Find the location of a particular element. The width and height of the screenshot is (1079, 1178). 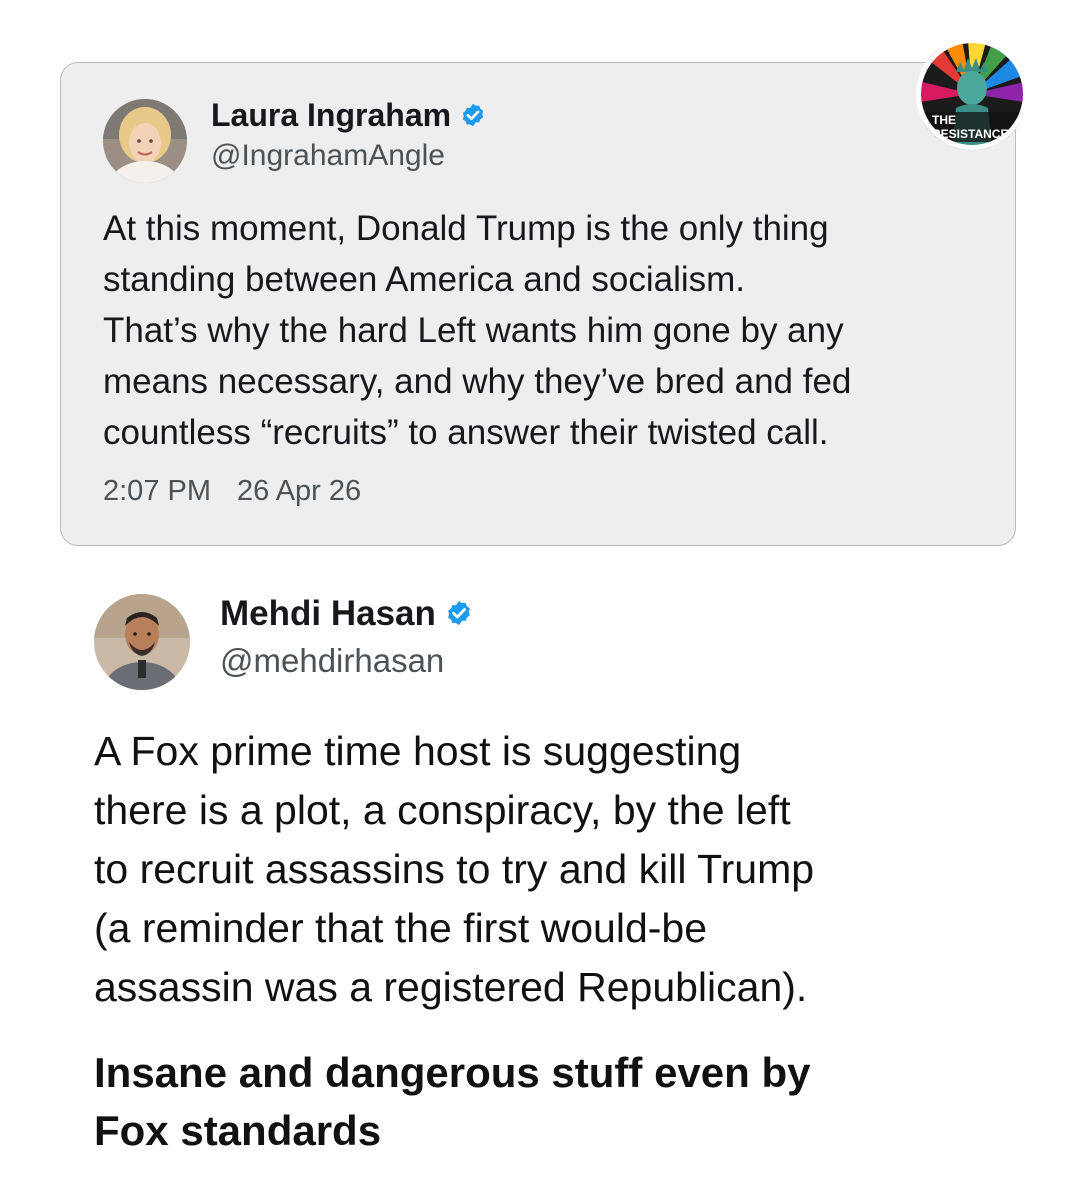

quoted-tweet-time: 2:07 PM is located at coordinates (157, 491).